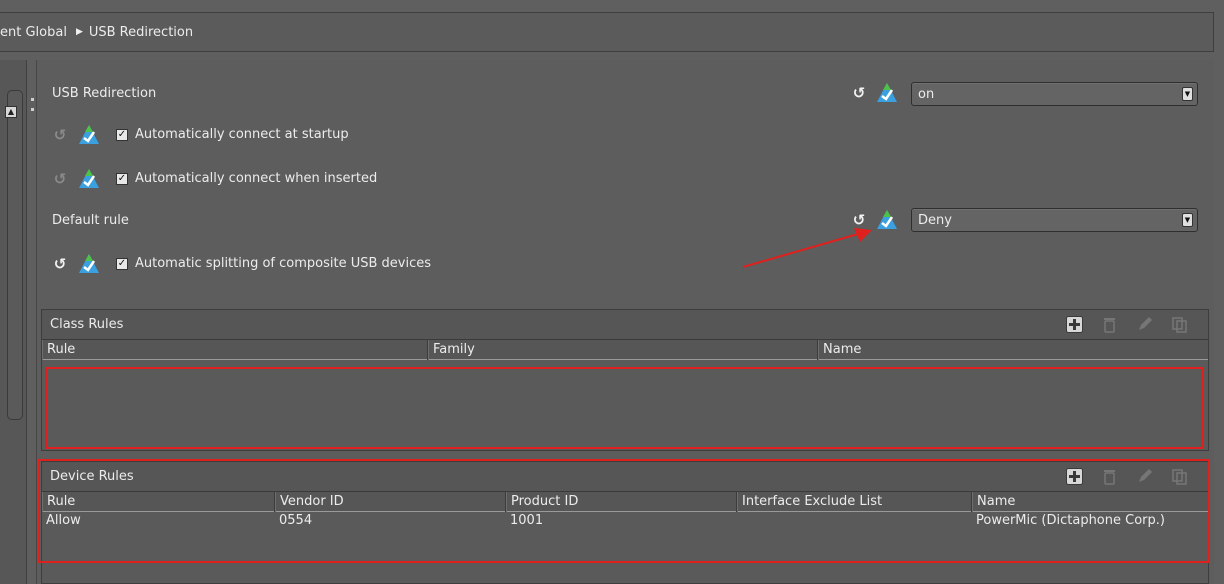  Describe the element at coordinates (1145, 323) in the screenshot. I see `pencil-icon` at that location.